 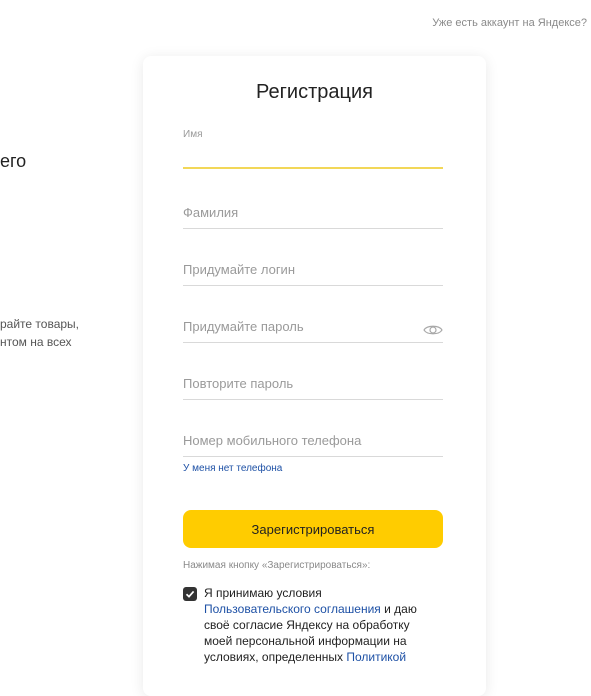 I want to click on password-field: Придумайте пароль, so click(x=313, y=323).